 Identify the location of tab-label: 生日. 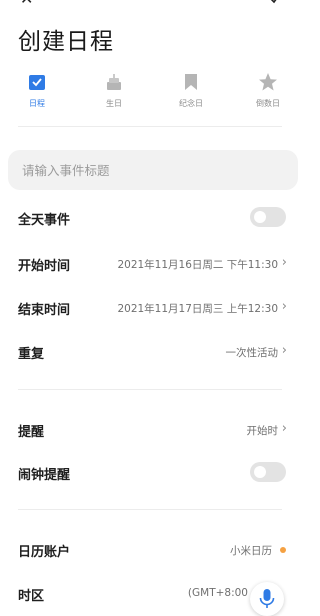
(114, 103).